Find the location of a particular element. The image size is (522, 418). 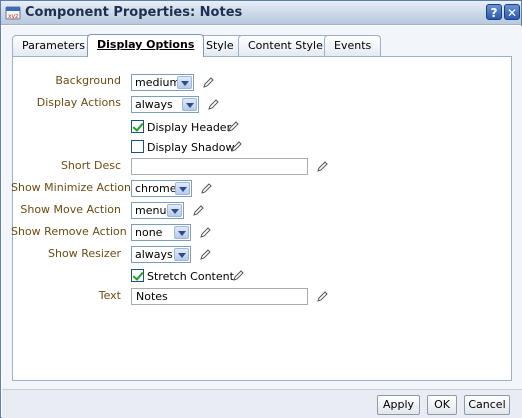

show-move-select: menu is located at coordinates (157, 210).